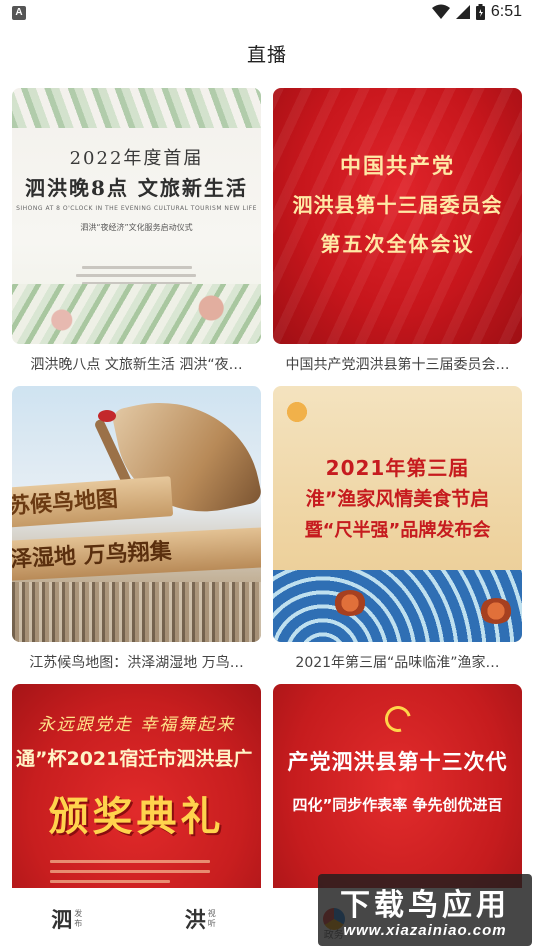 The image size is (534, 950). I want to click on thumb-text: 永远跟党走 幸福舞起来, so click(136, 725).